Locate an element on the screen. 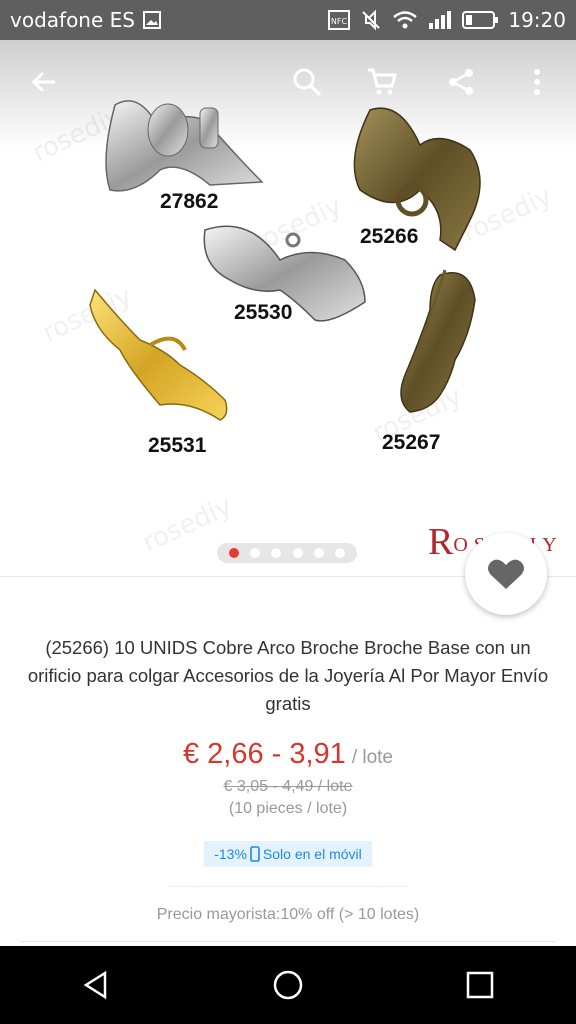  discount-percent: -13% is located at coordinates (230, 854).